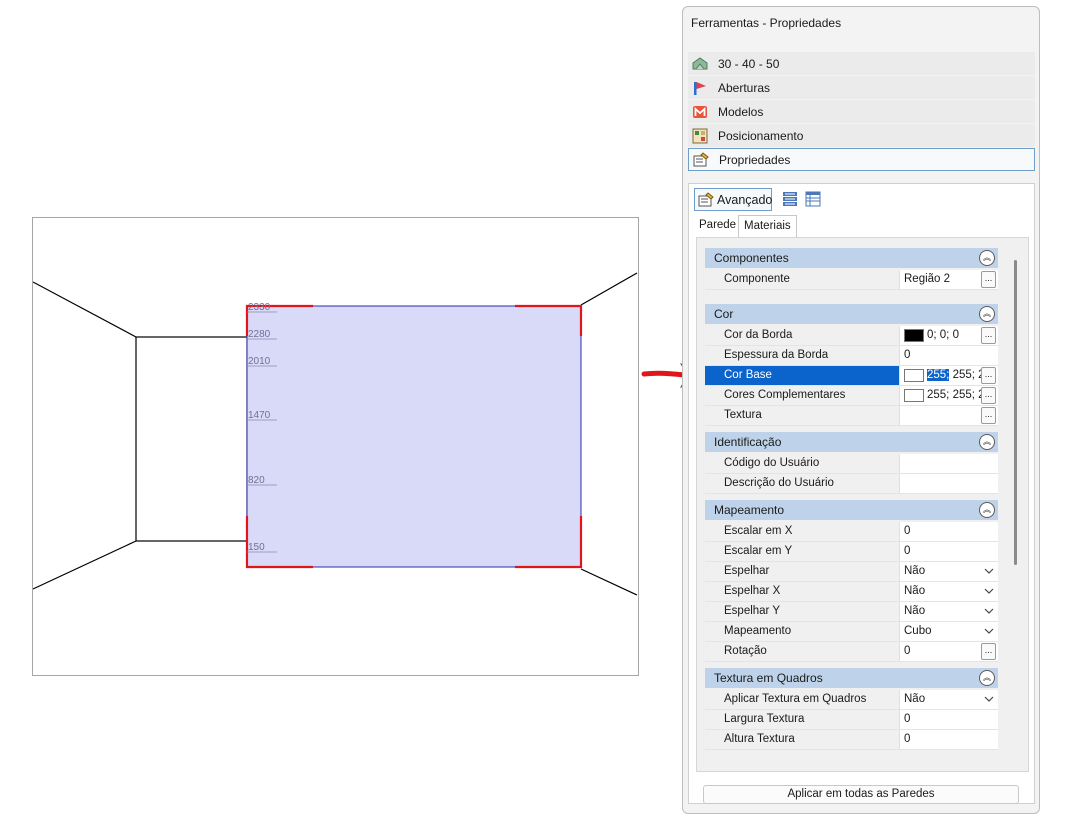 This screenshot has width=1074, height=836. Describe the element at coordinates (967, 375) in the screenshot. I see `remaining-text: 255; 2` at that location.